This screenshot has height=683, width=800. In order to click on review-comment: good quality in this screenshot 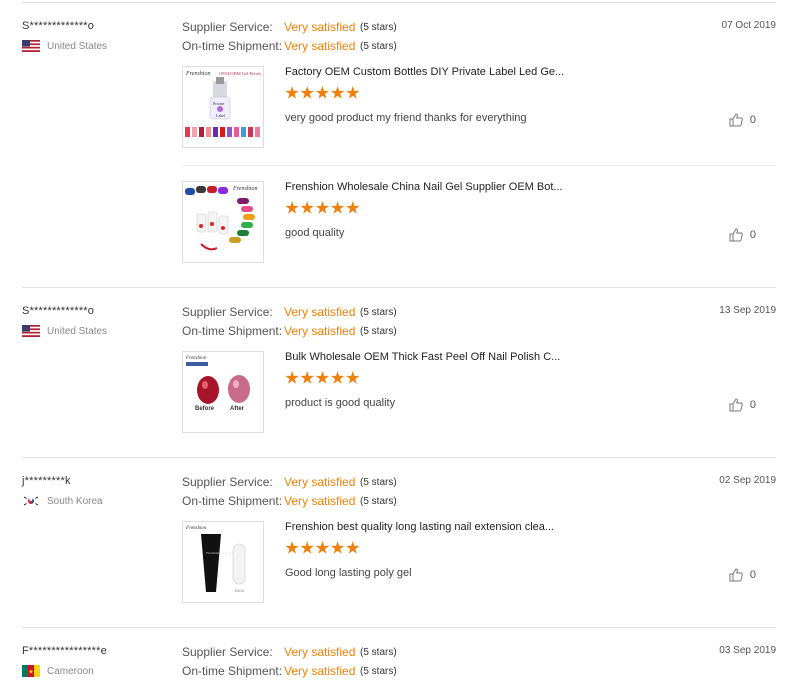, I will do `click(315, 233)`.